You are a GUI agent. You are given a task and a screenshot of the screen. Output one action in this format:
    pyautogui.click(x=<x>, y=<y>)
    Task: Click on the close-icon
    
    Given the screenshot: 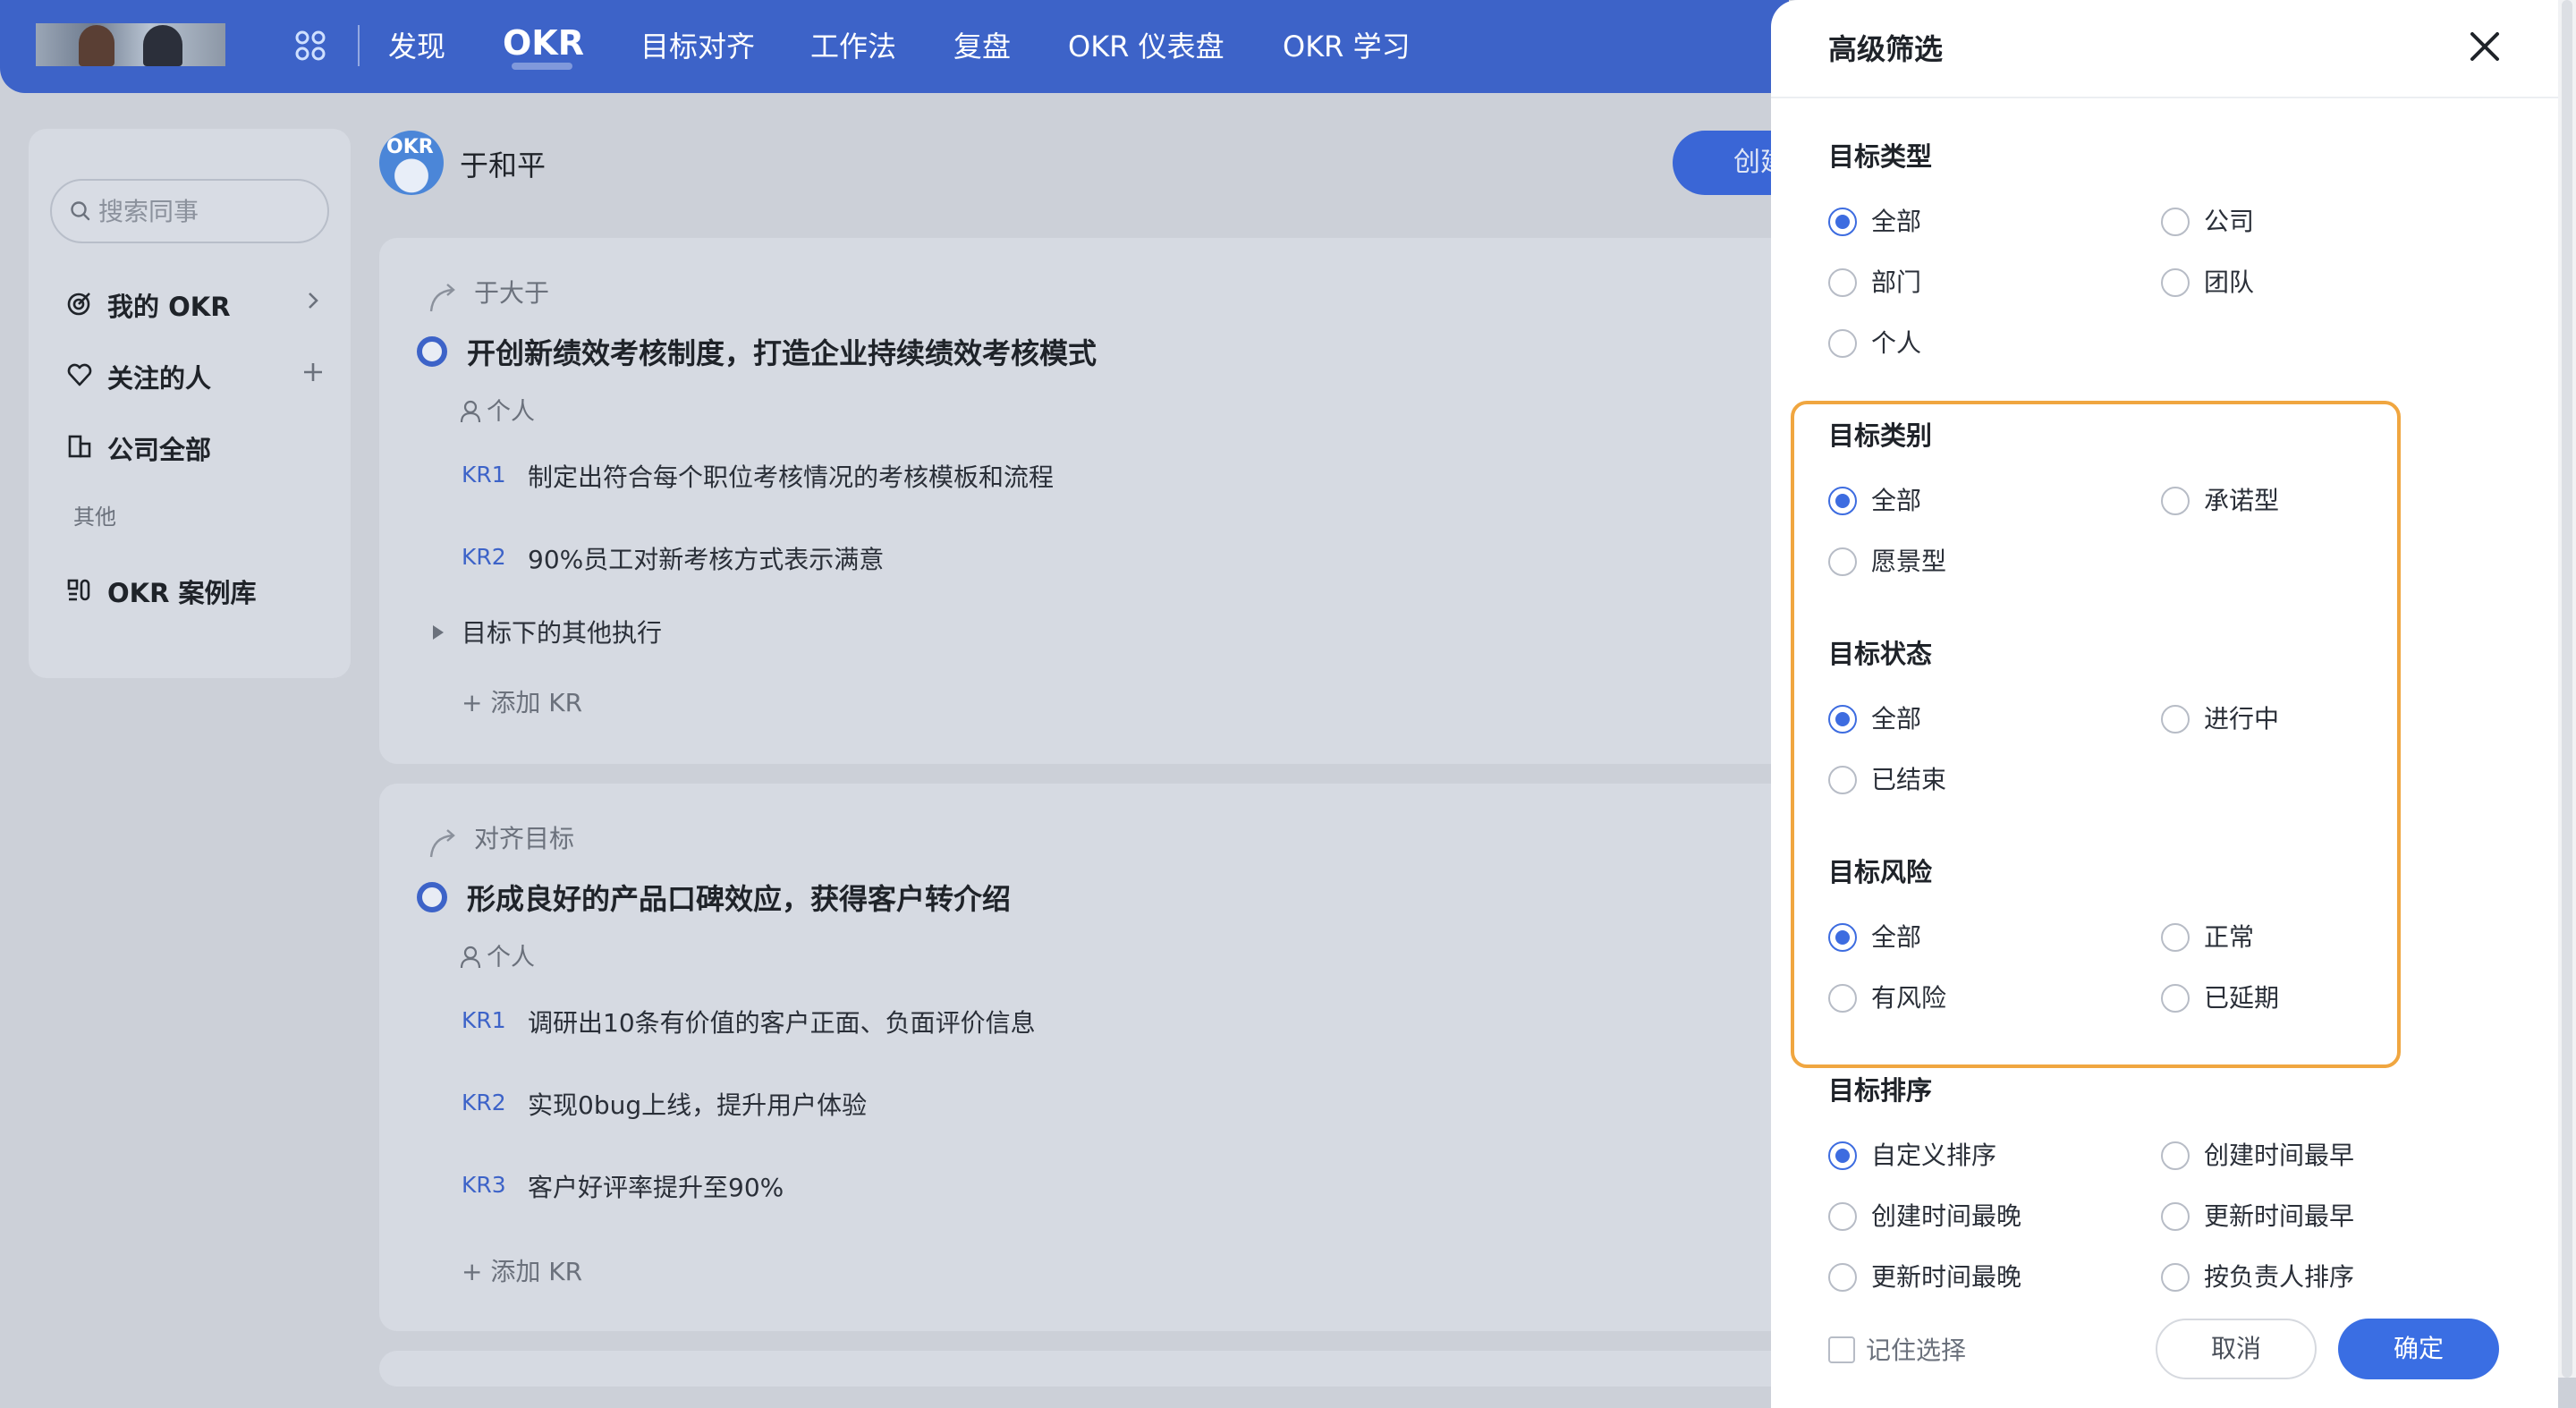 What is the action you would take?
    pyautogui.click(x=2484, y=46)
    